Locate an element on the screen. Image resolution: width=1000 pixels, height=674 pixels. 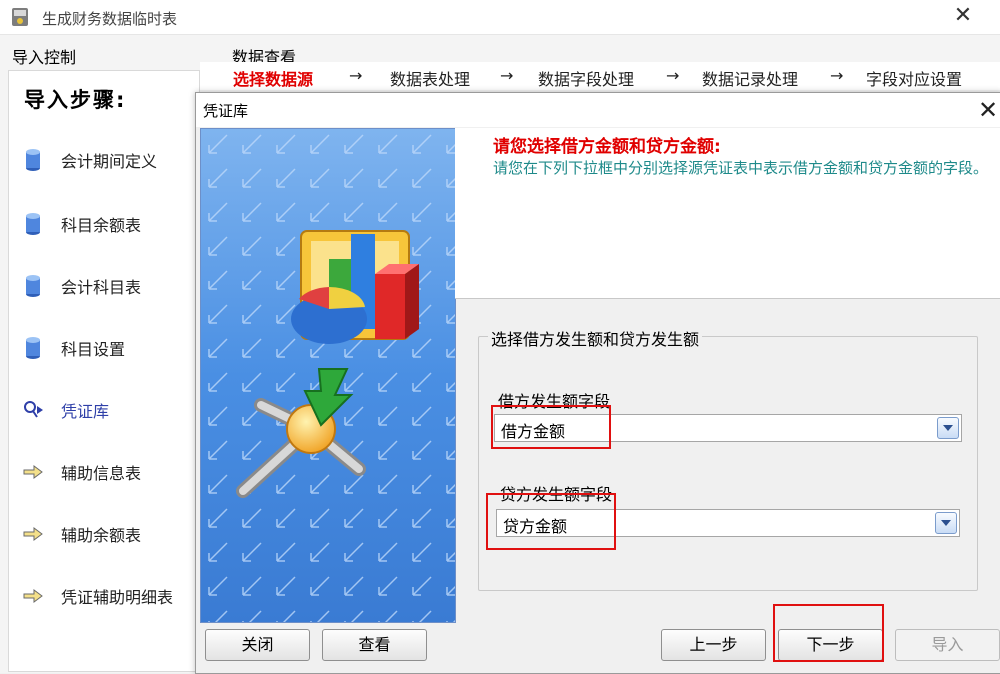
step-label: 会计科目表 is located at coordinates (101, 287).